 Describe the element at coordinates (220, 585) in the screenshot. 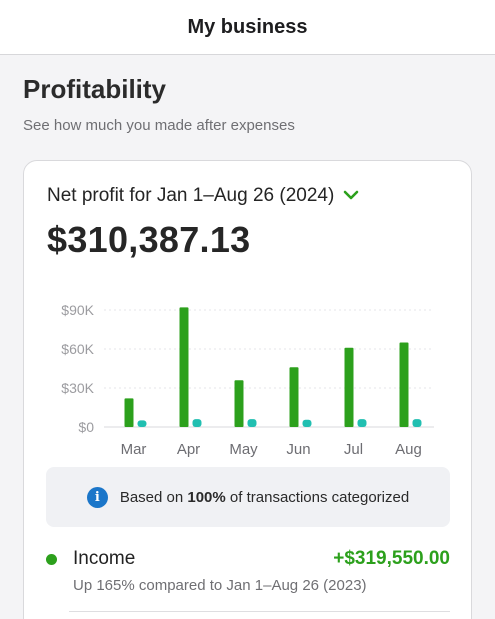

I see `income-comparison: Up 165% compared to Jan 1–Aug 26 (2023)` at that location.